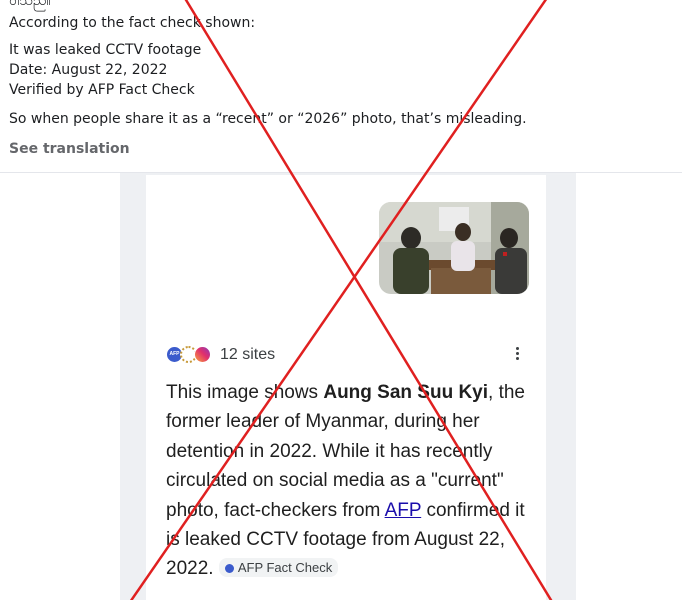 The image size is (682, 600). Describe the element at coordinates (132, 23) in the screenshot. I see `post-line-intro: According to the fact check shown:` at that location.